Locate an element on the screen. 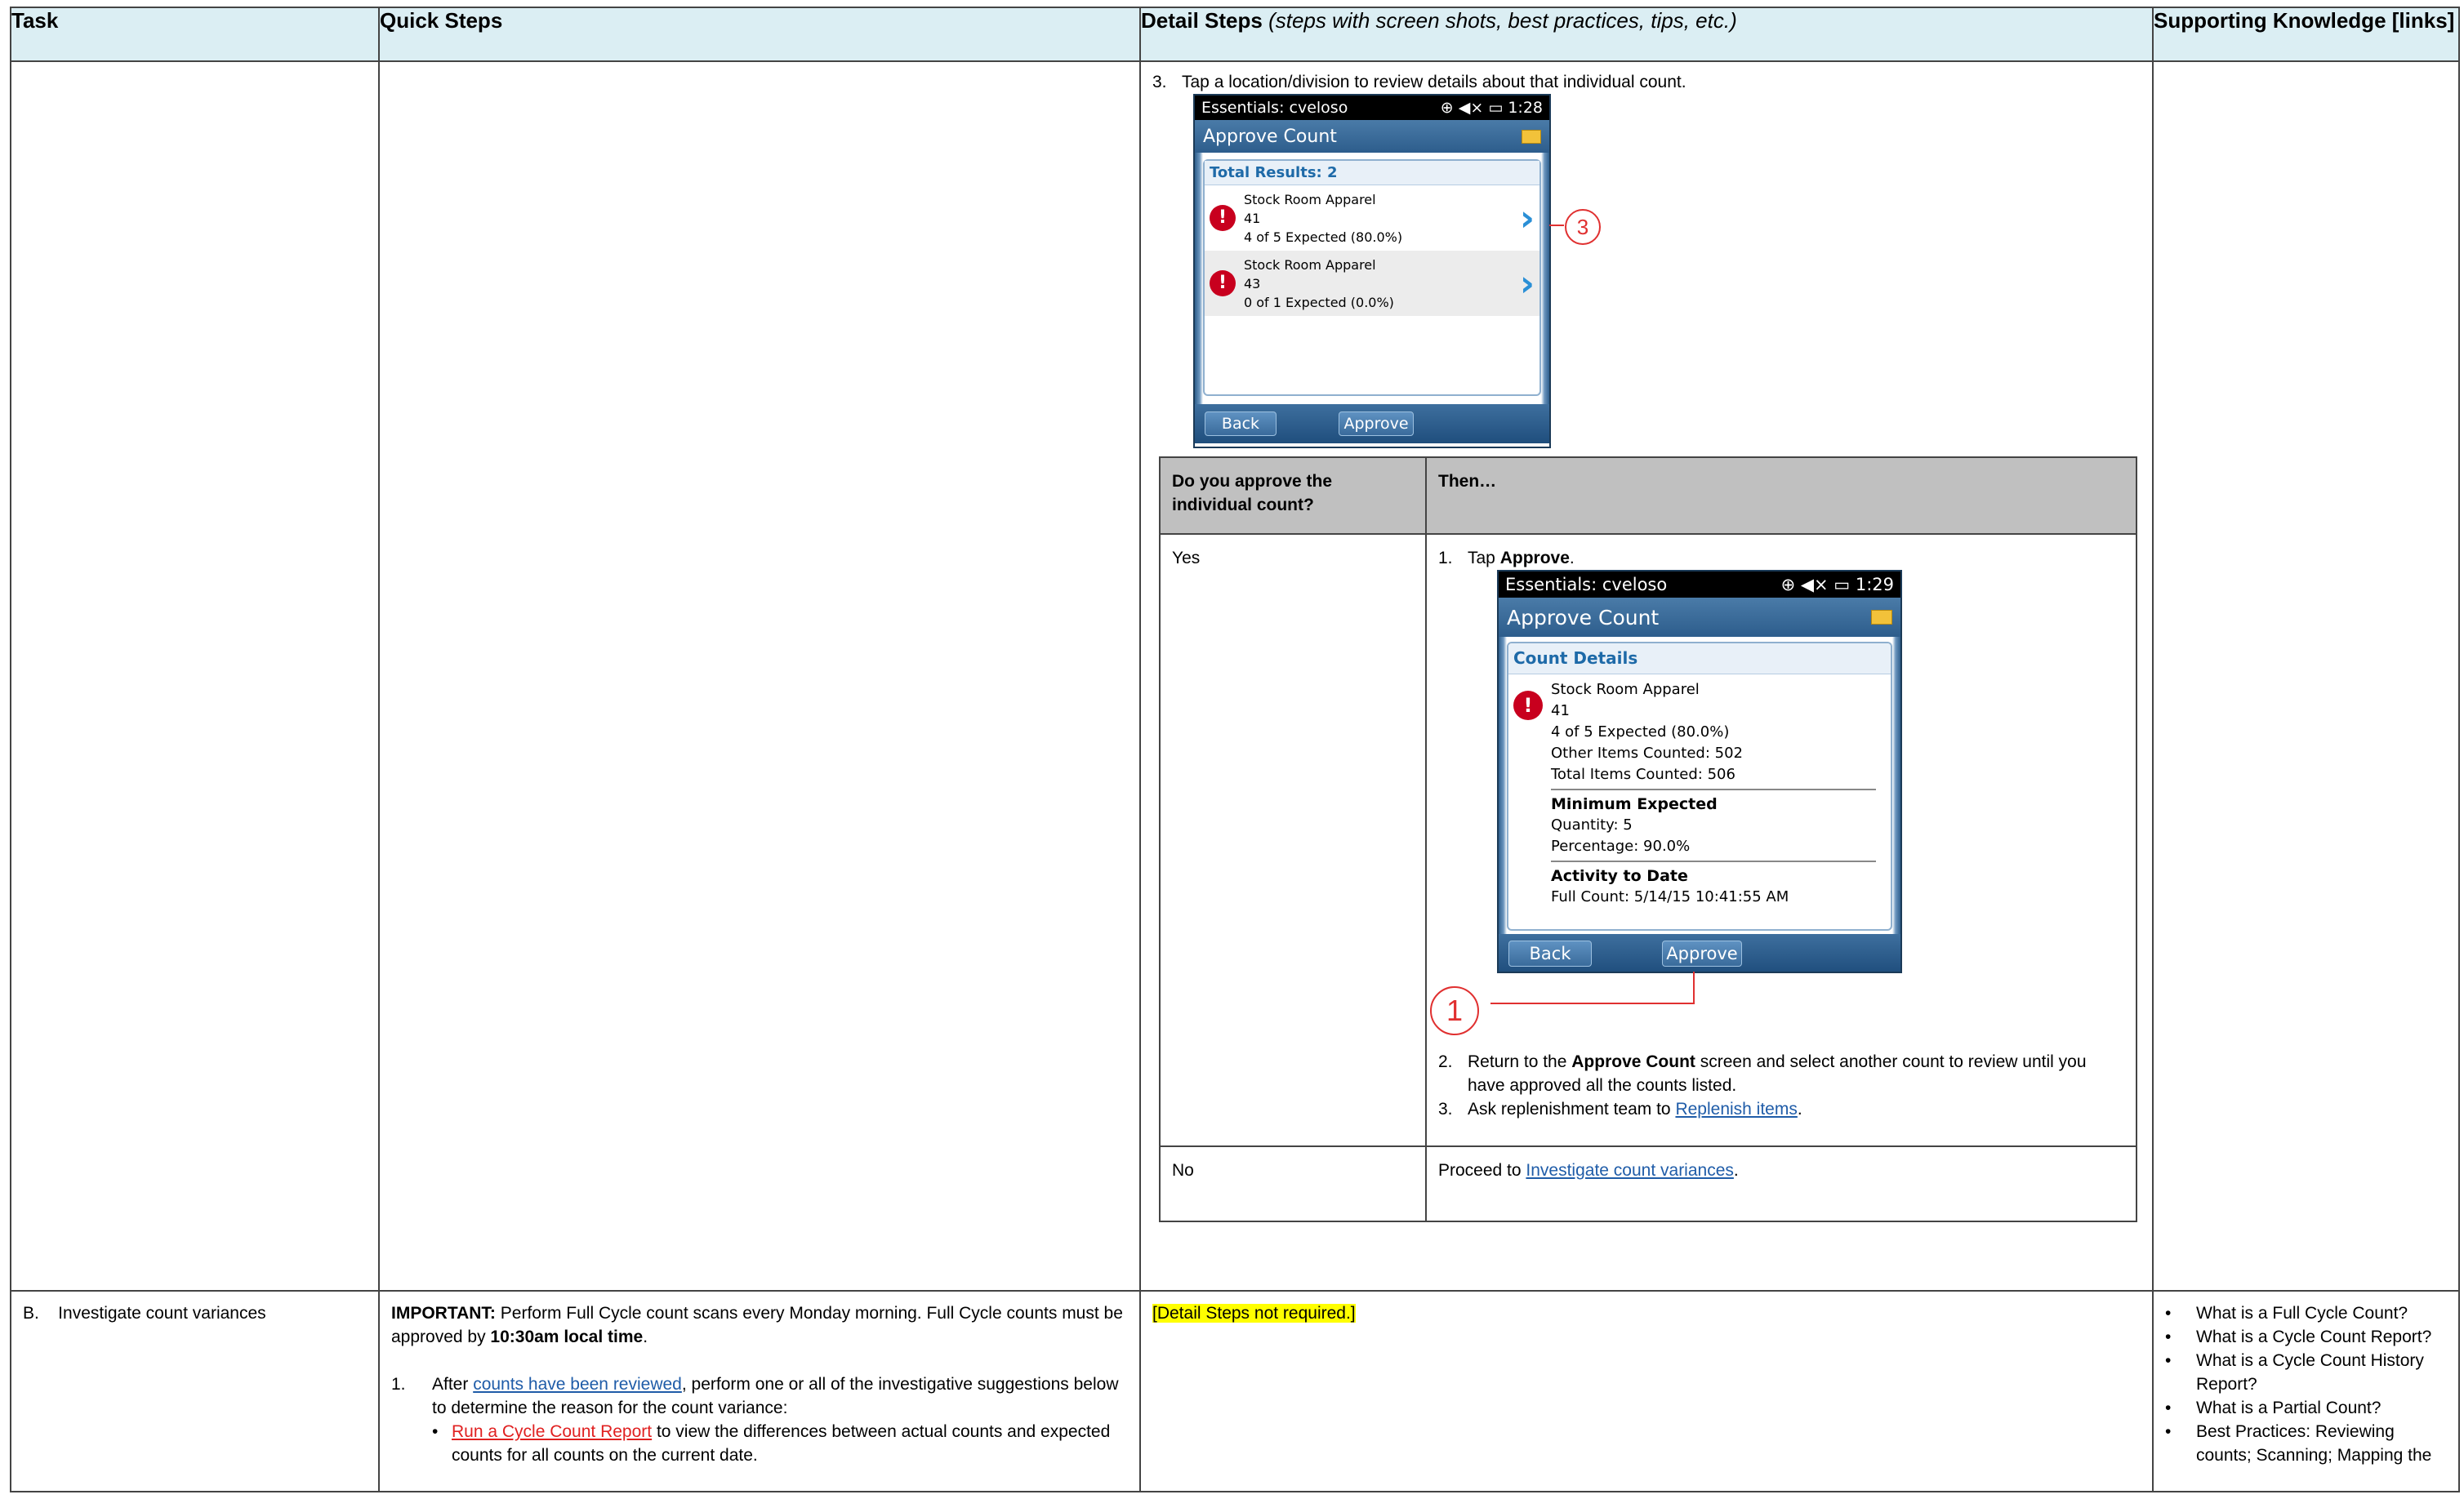 The image size is (2464, 1499). item-expected: 0 of 1 Expected (0.0%) is located at coordinates (1319, 302).